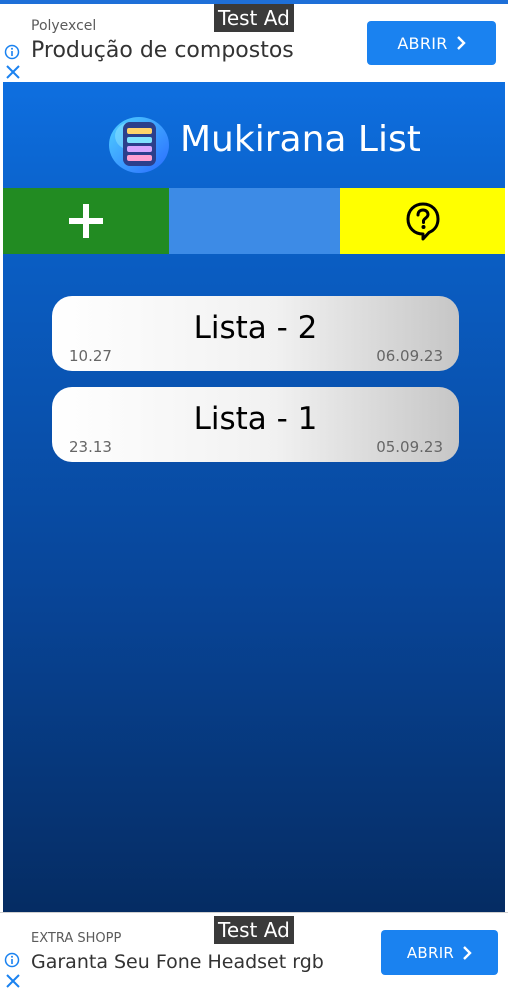 This screenshot has height=994, width=508. I want to click on list-name: Lista - 1, so click(255, 419).